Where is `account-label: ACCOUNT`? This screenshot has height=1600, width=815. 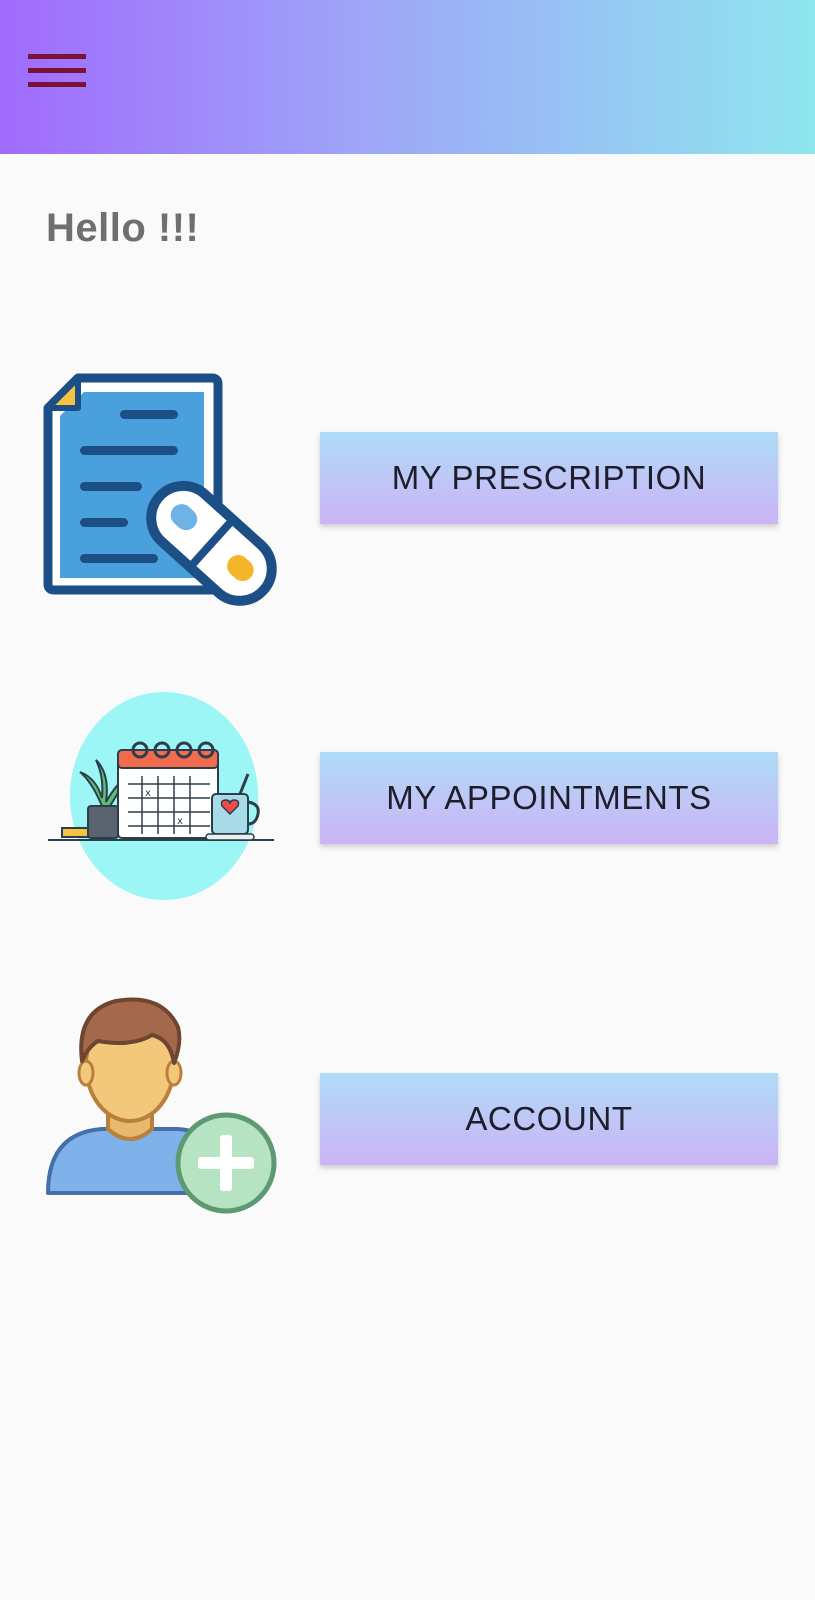
account-label: ACCOUNT is located at coordinates (549, 1118).